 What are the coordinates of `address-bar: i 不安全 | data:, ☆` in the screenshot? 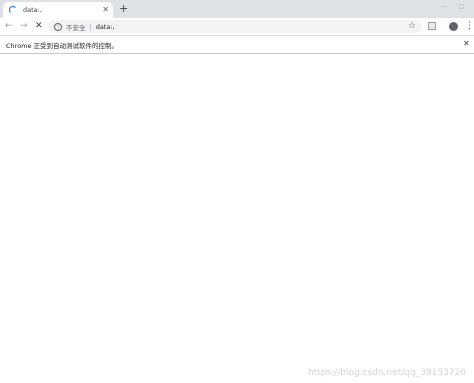 It's located at (235, 26).